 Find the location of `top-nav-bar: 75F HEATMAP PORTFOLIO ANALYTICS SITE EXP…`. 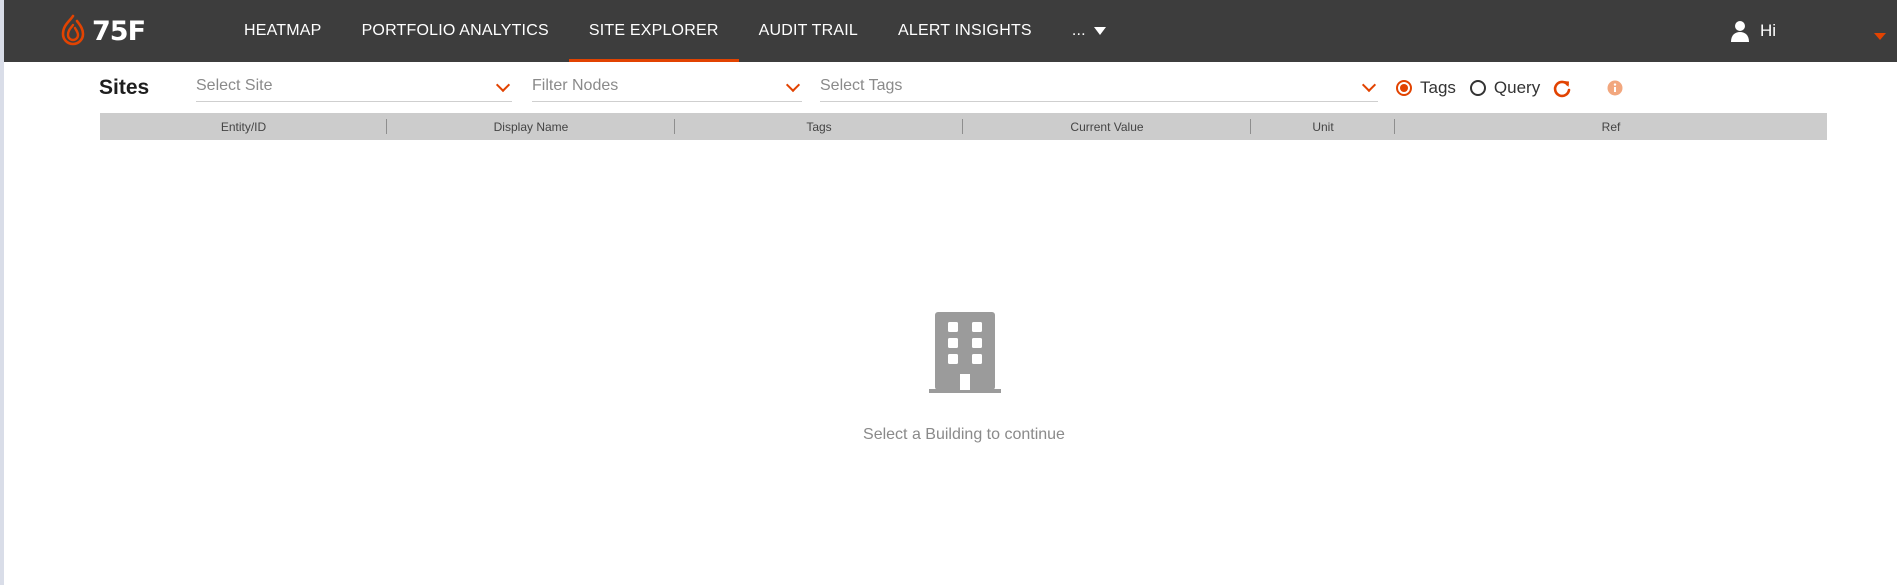

top-nav-bar: 75F HEATMAP PORTFOLIO ANALYTICS SITE EXP… is located at coordinates (950, 31).